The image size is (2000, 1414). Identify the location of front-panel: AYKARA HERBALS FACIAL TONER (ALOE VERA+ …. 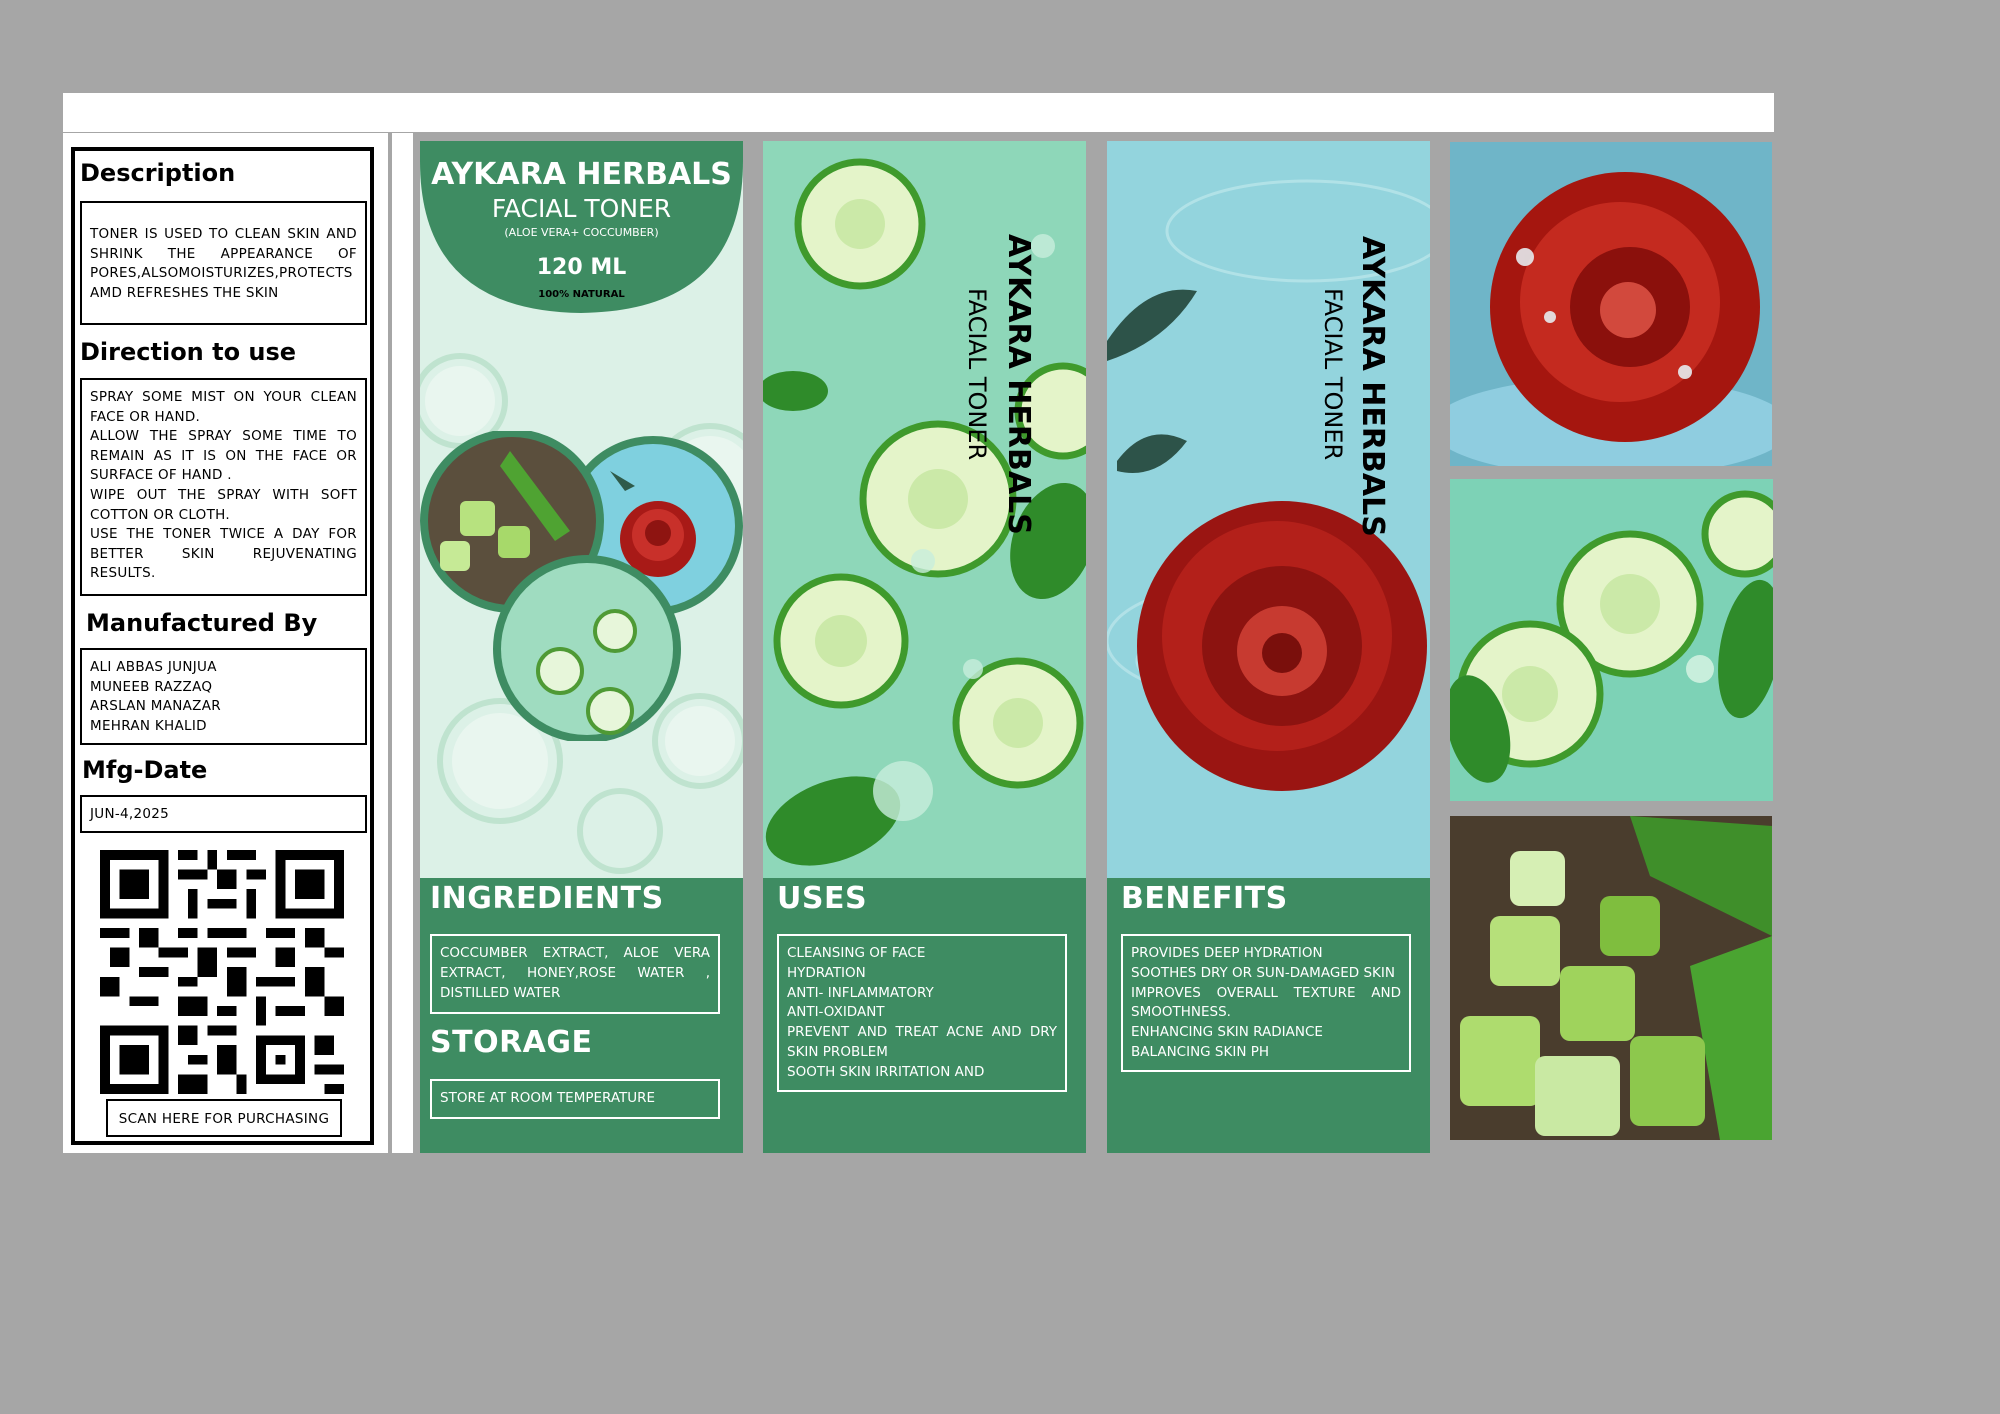
(581, 647).